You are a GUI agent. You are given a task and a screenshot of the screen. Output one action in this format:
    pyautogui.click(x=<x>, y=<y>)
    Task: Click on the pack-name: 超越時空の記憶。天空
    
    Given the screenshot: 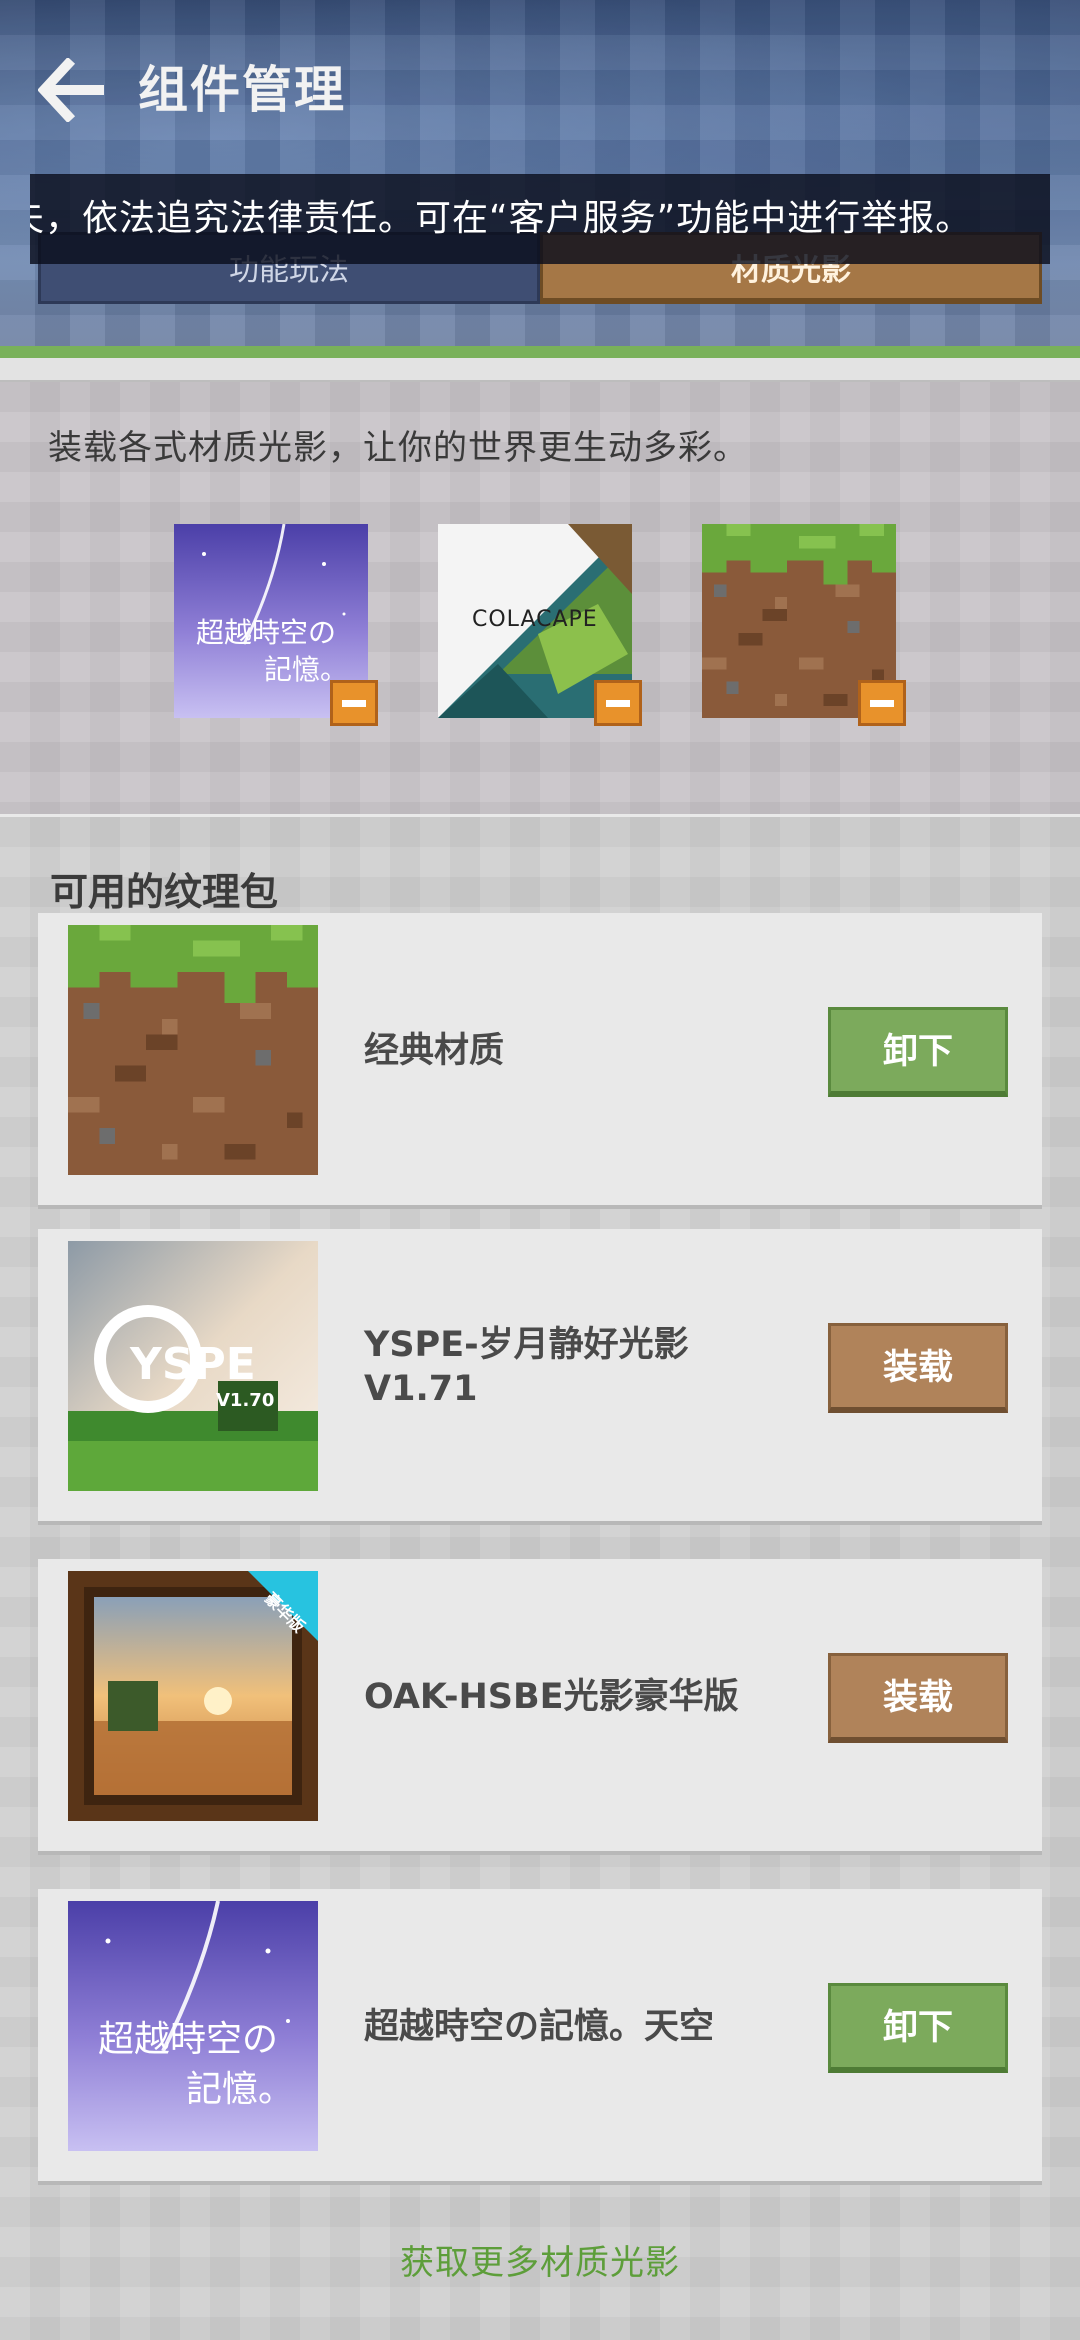 What is the action you would take?
    pyautogui.click(x=539, y=2027)
    